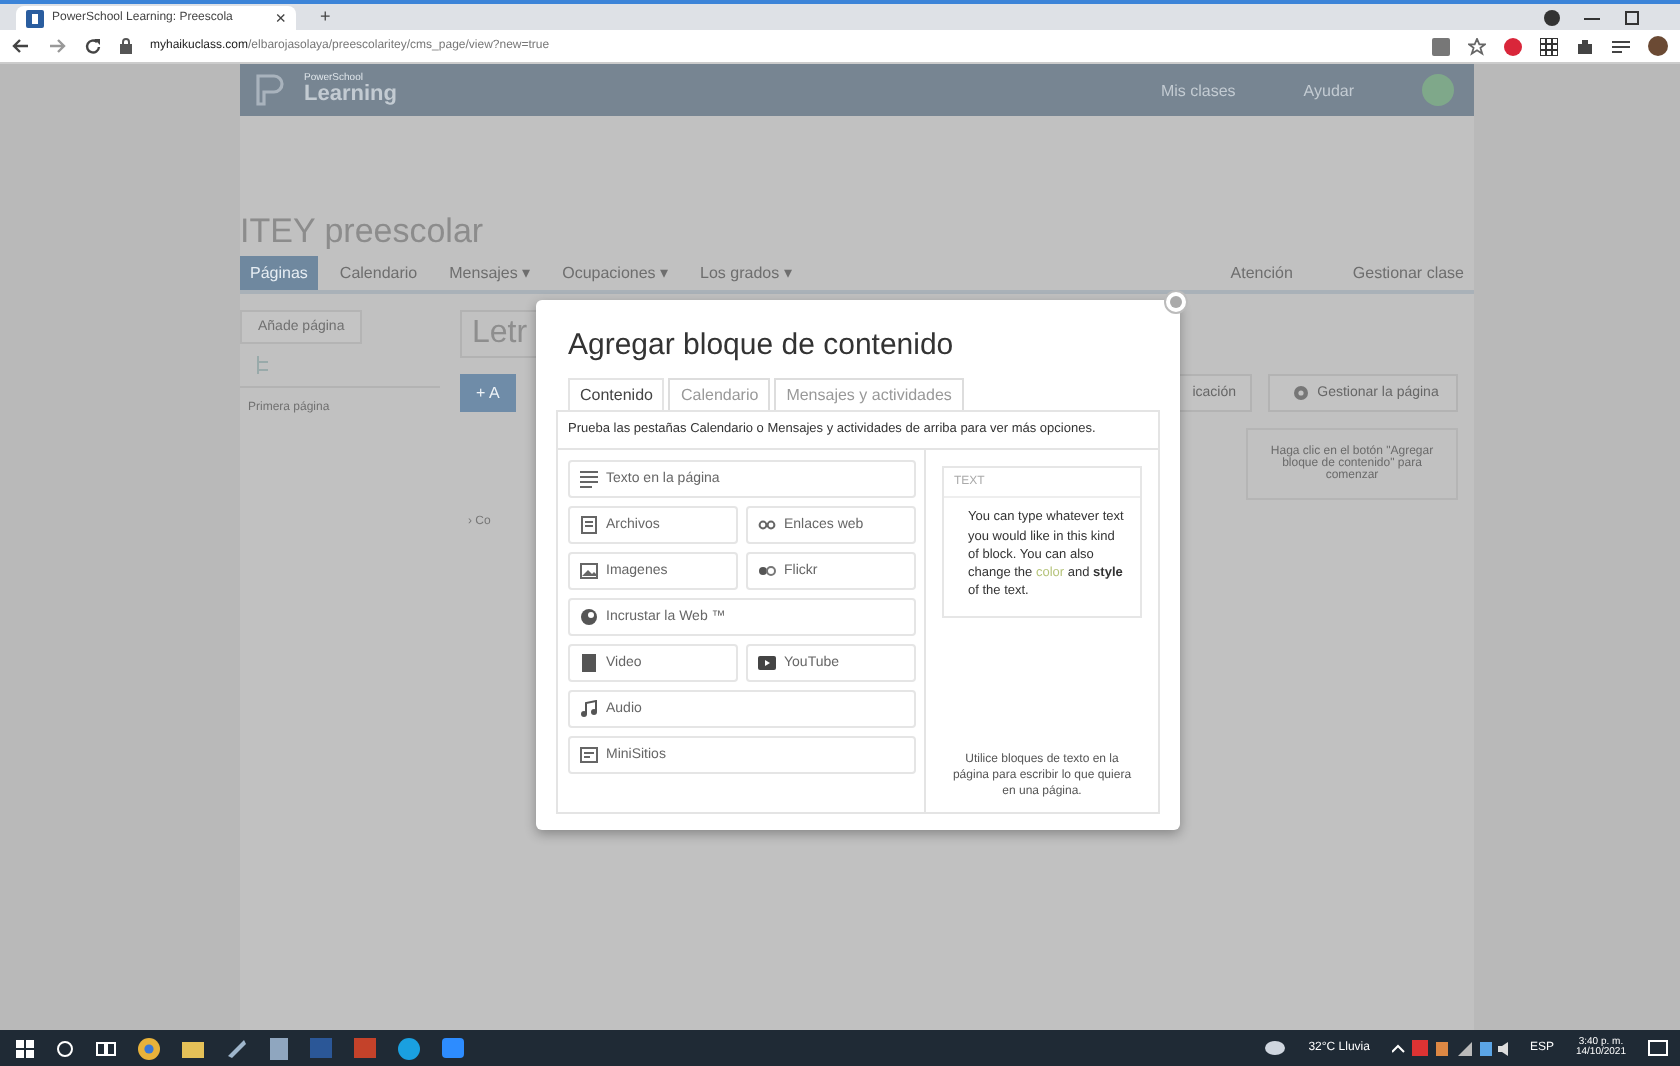 This screenshot has height=1066, width=1680. I want to click on close-tab-button: ×, so click(280, 18).